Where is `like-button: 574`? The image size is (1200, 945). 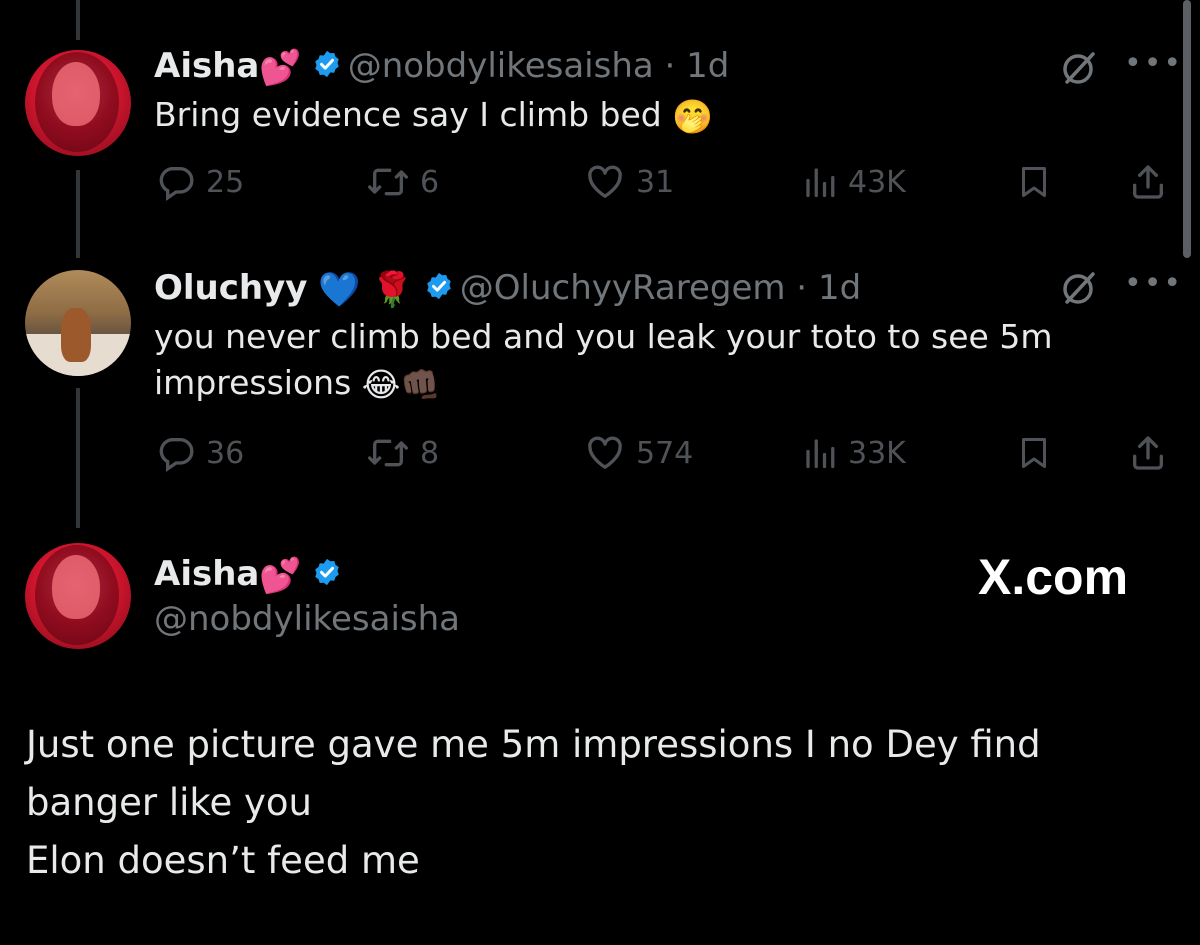 like-button: 574 is located at coordinates (638, 453).